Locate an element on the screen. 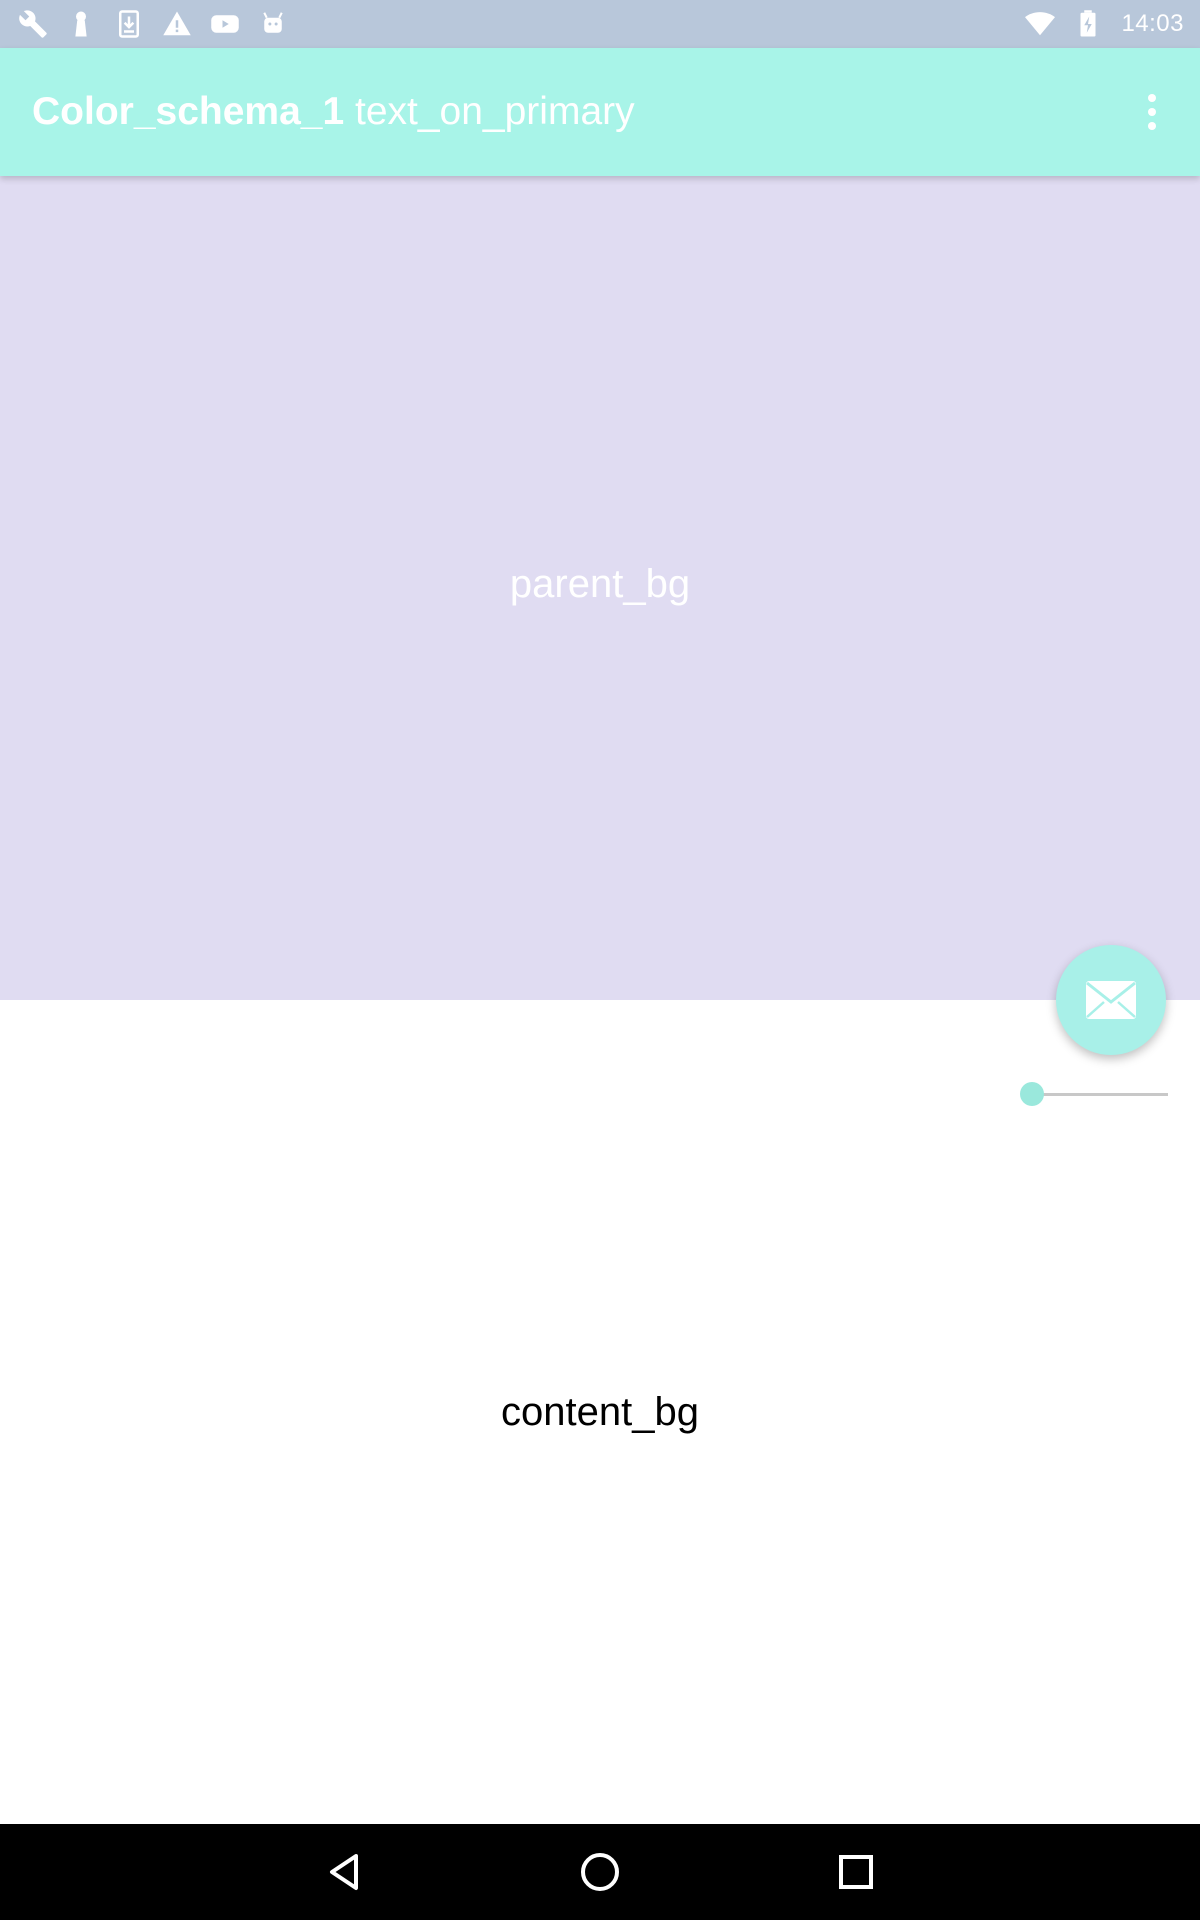 Image resolution: width=1200 pixels, height=1920 pixels. slider-thumb is located at coordinates (1032, 1094).